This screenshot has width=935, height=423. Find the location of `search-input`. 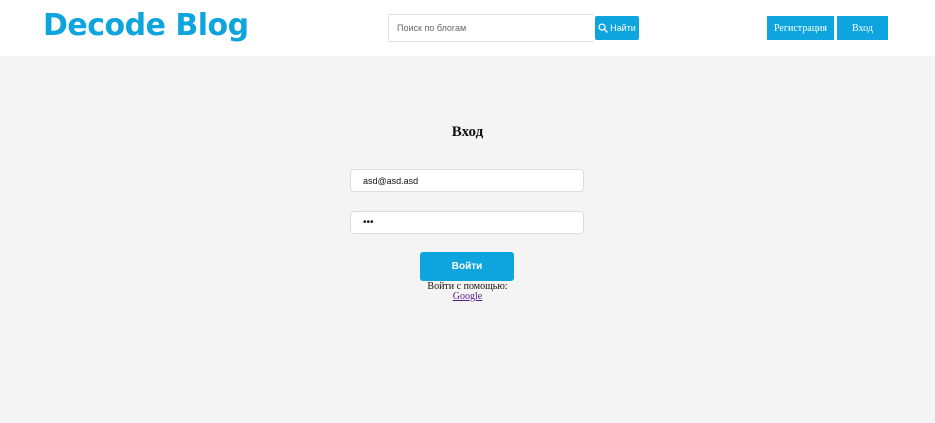

search-input is located at coordinates (491, 28).